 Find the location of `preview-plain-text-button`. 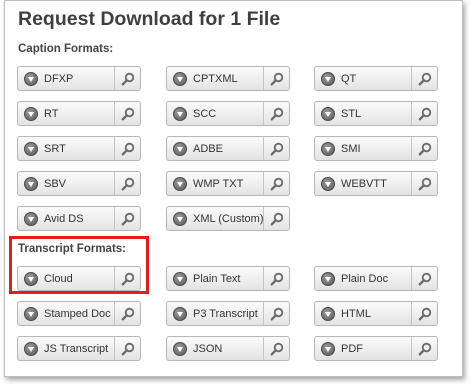

preview-plain-text-button is located at coordinates (276, 278).